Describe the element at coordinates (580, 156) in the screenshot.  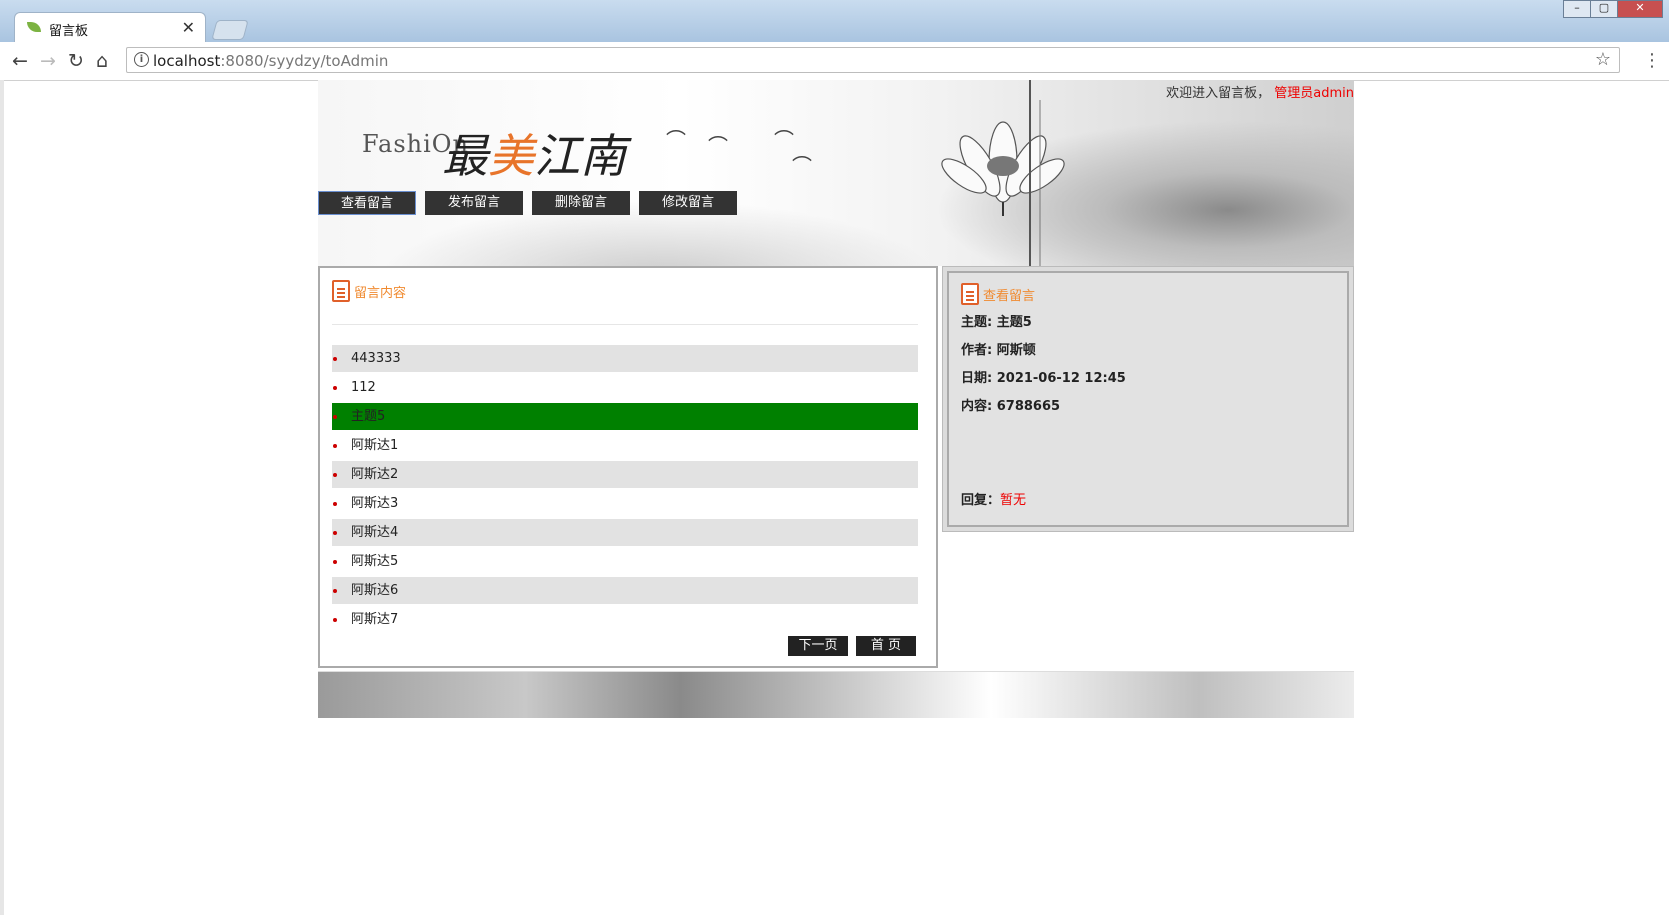
I see `logo-char: 江南` at that location.